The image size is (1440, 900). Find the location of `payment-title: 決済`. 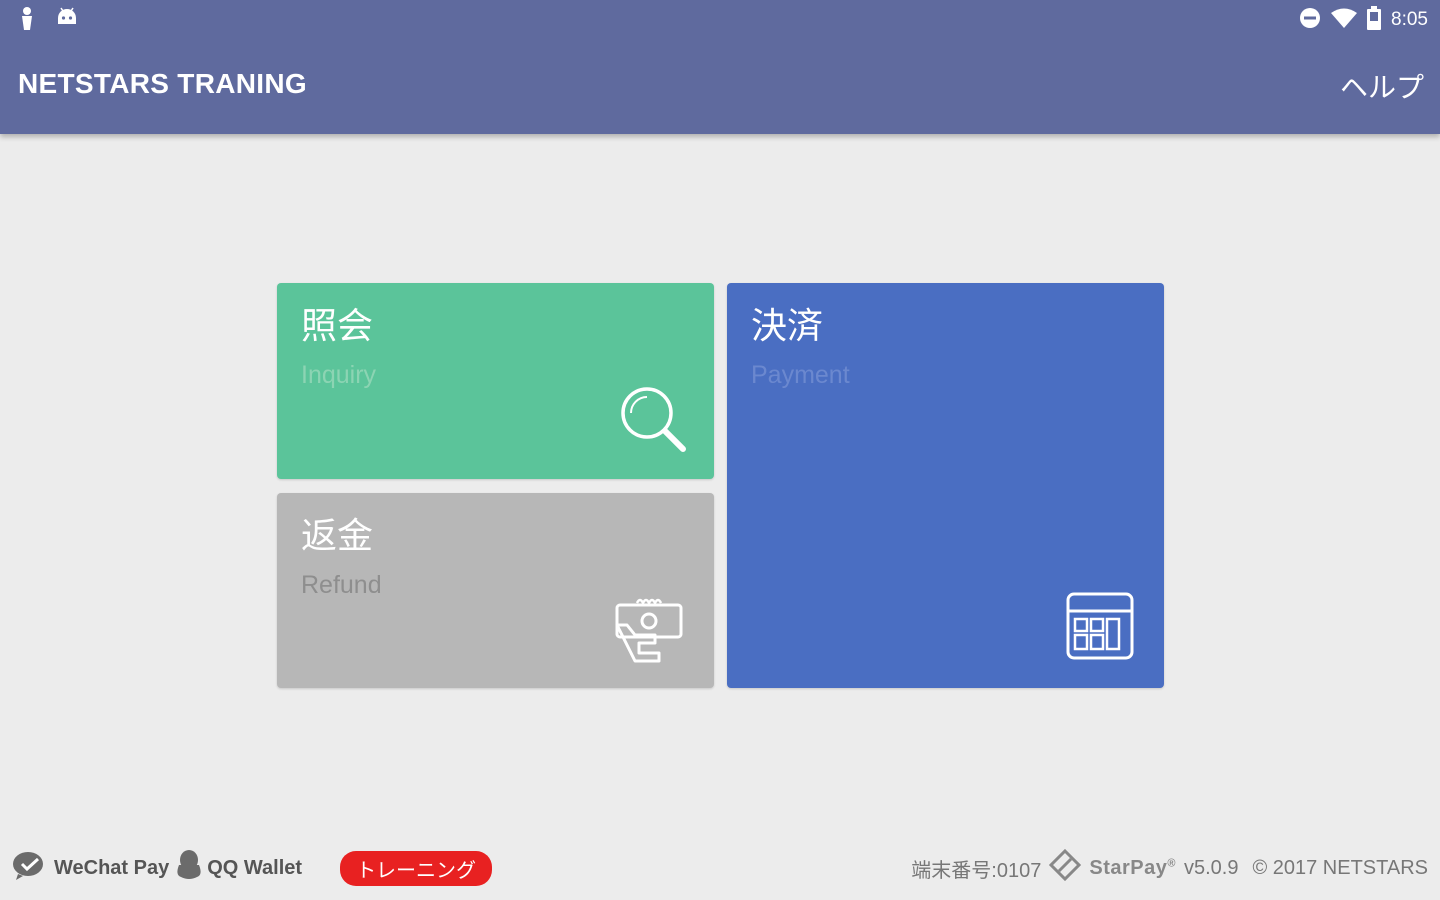

payment-title: 決済 is located at coordinates (787, 326).